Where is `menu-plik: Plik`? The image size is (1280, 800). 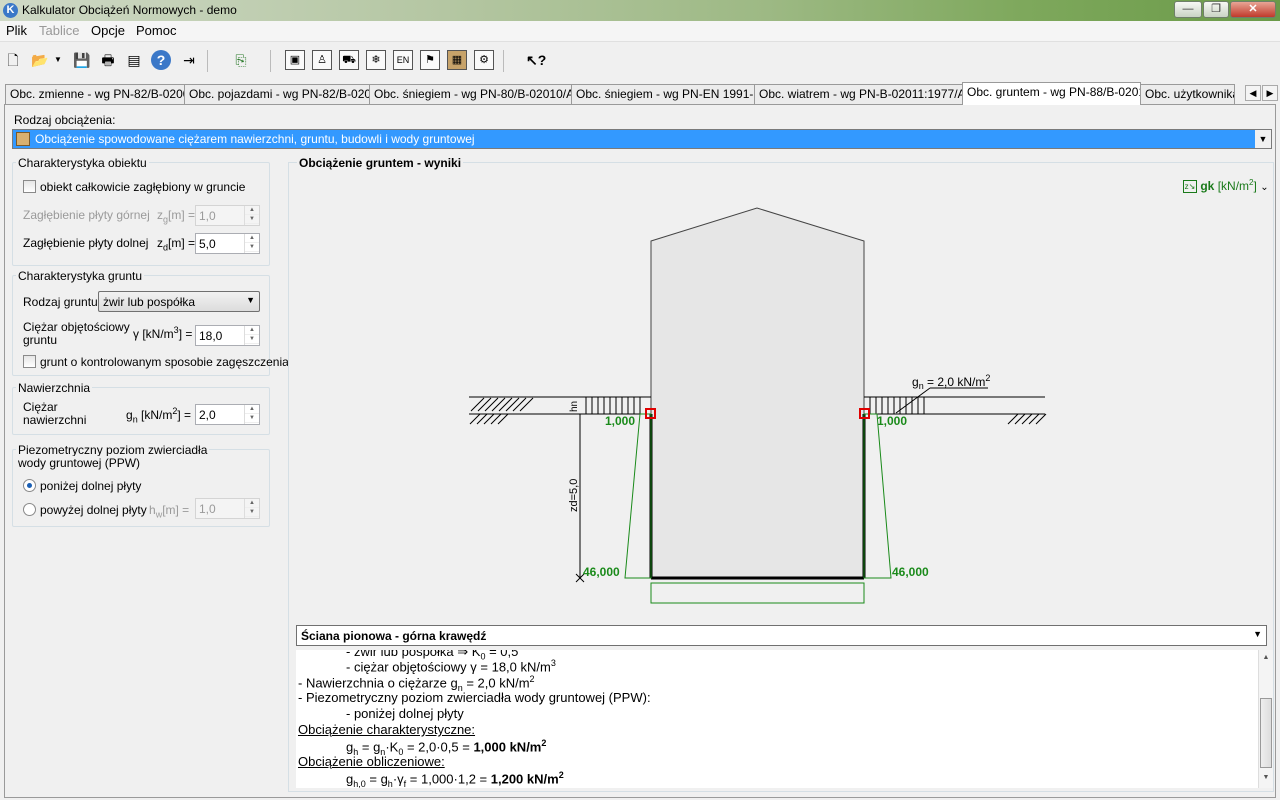
menu-plik: Plik is located at coordinates (16, 30).